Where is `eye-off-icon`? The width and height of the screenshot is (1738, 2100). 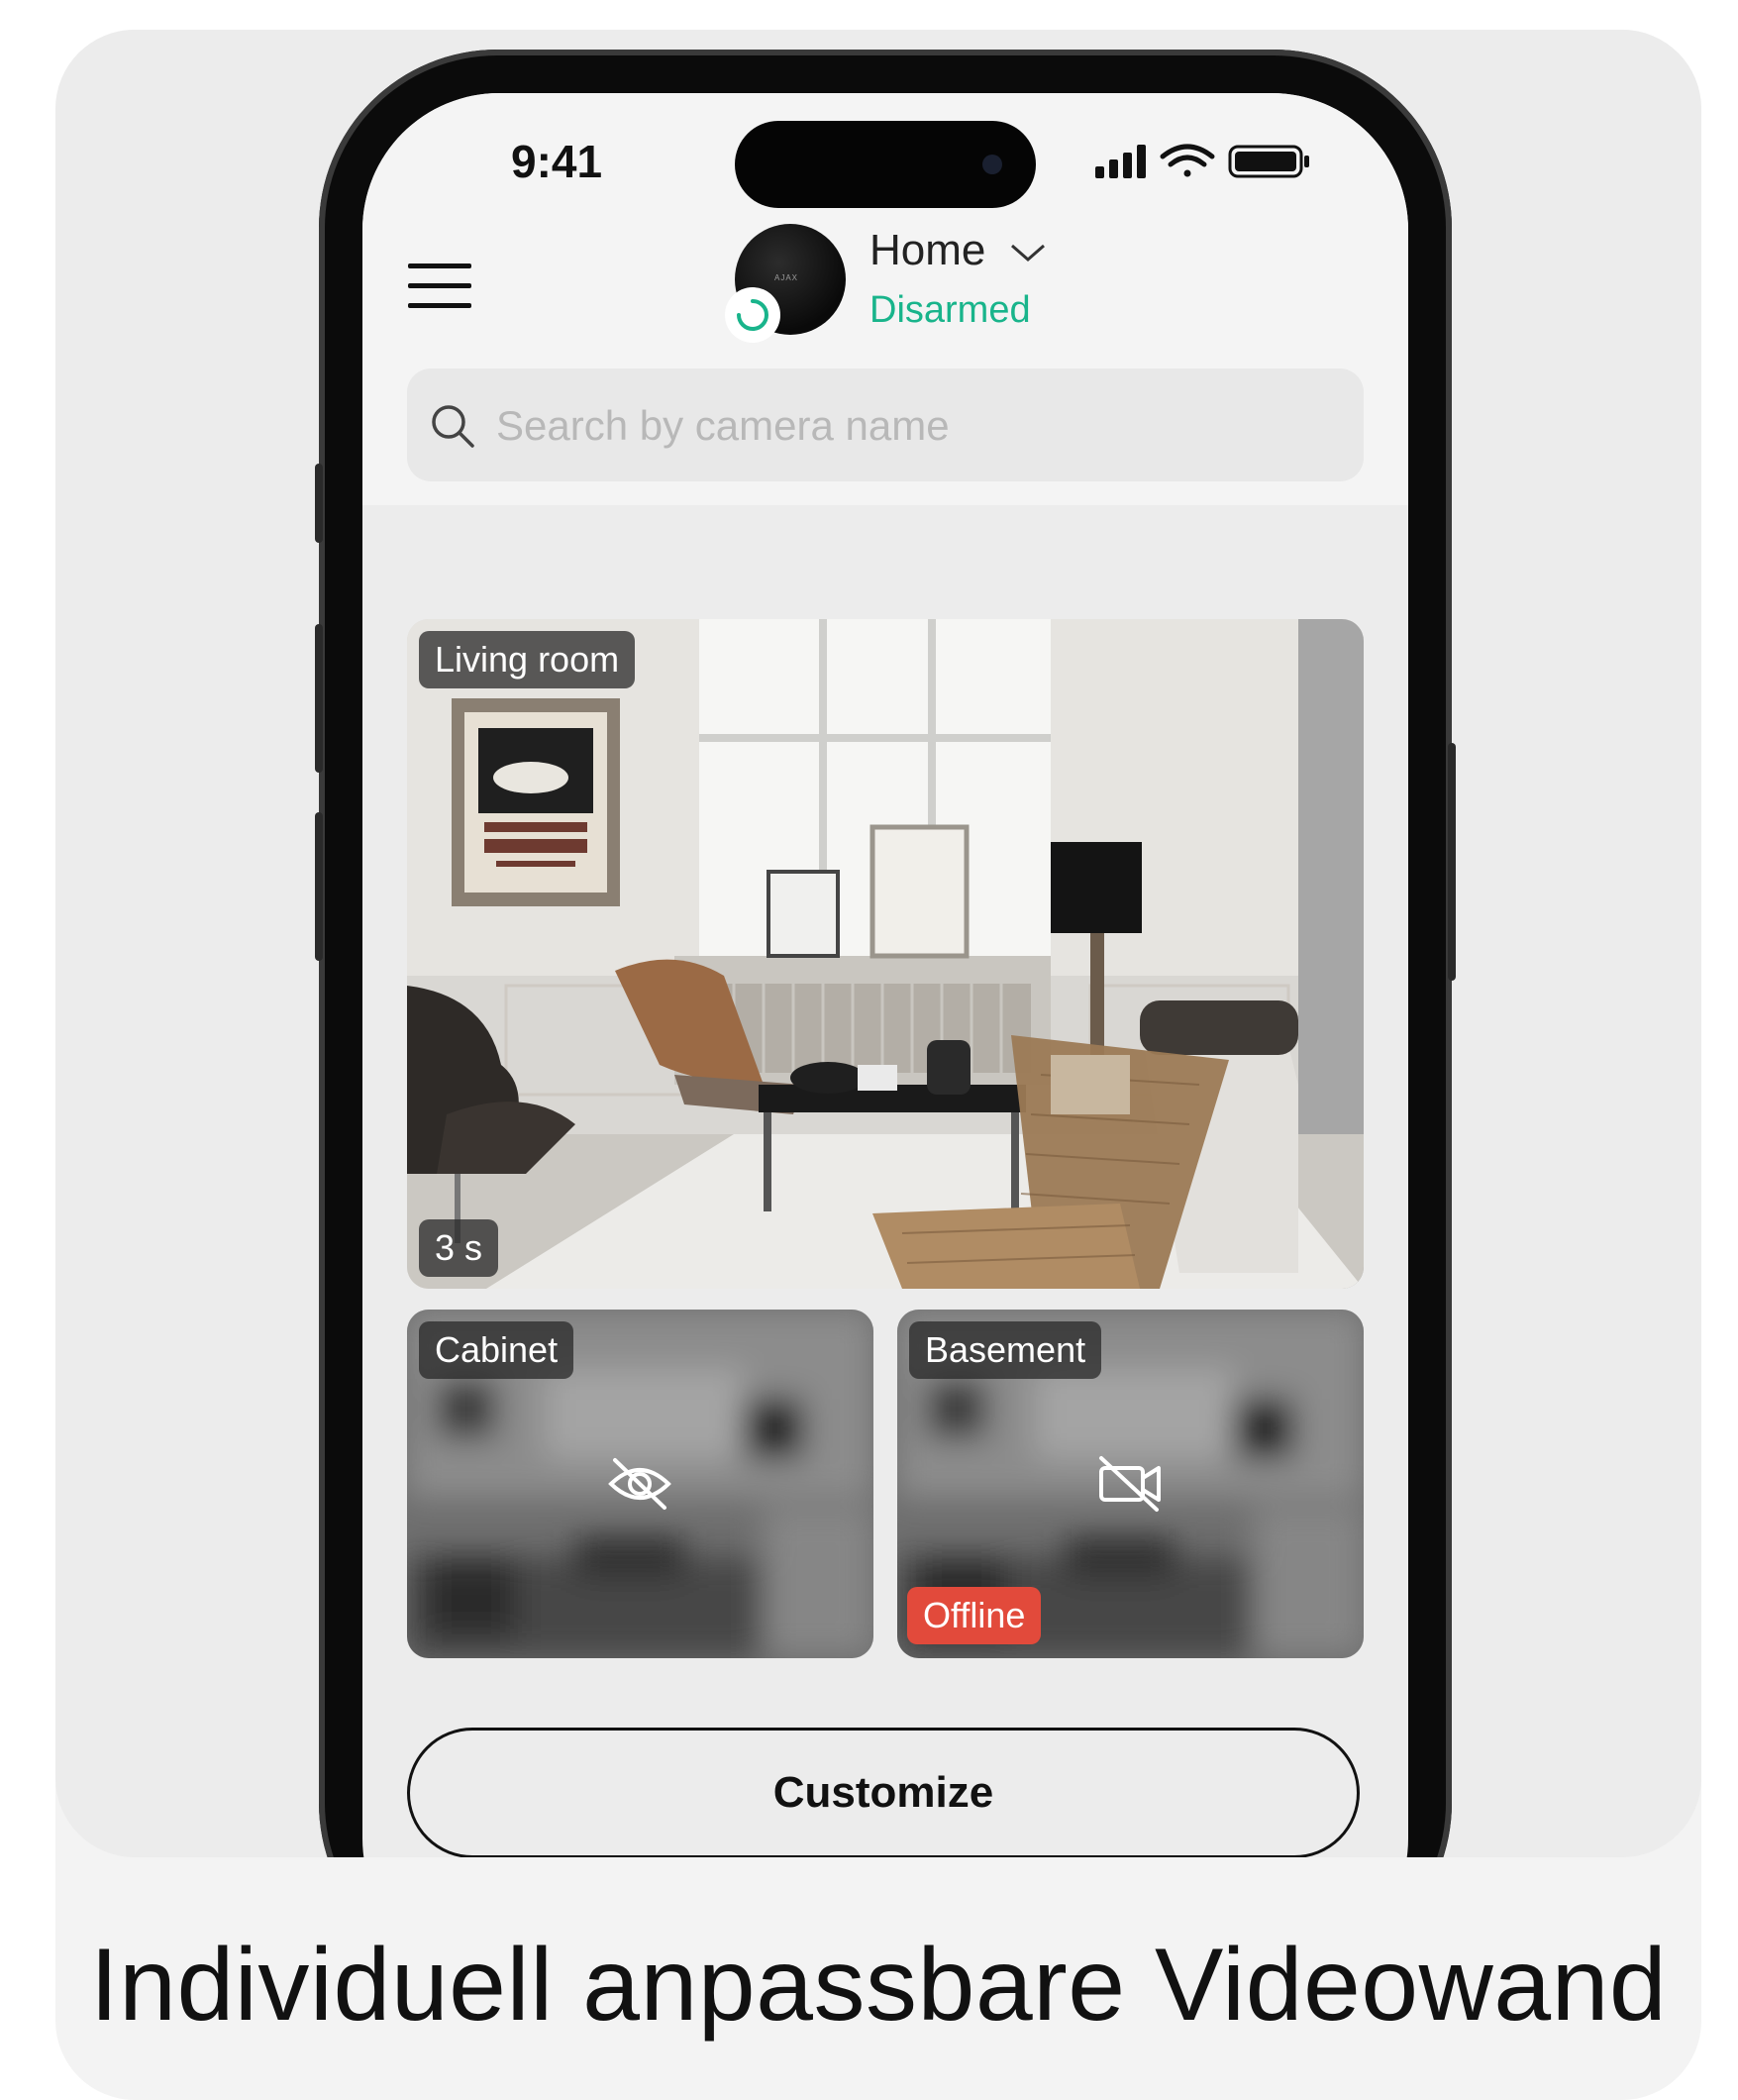 eye-off-icon is located at coordinates (639, 1484).